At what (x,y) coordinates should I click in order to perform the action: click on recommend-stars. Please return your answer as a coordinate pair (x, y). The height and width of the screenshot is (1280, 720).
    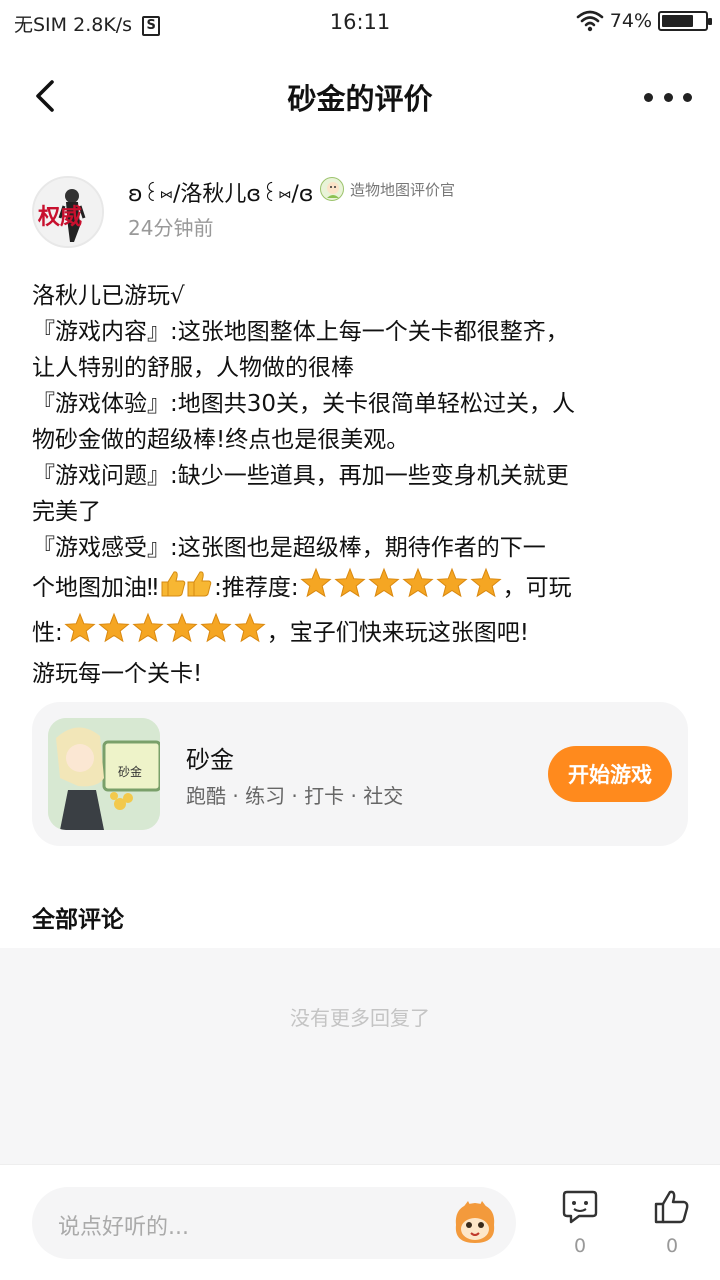
    Looking at the image, I should click on (401, 588).